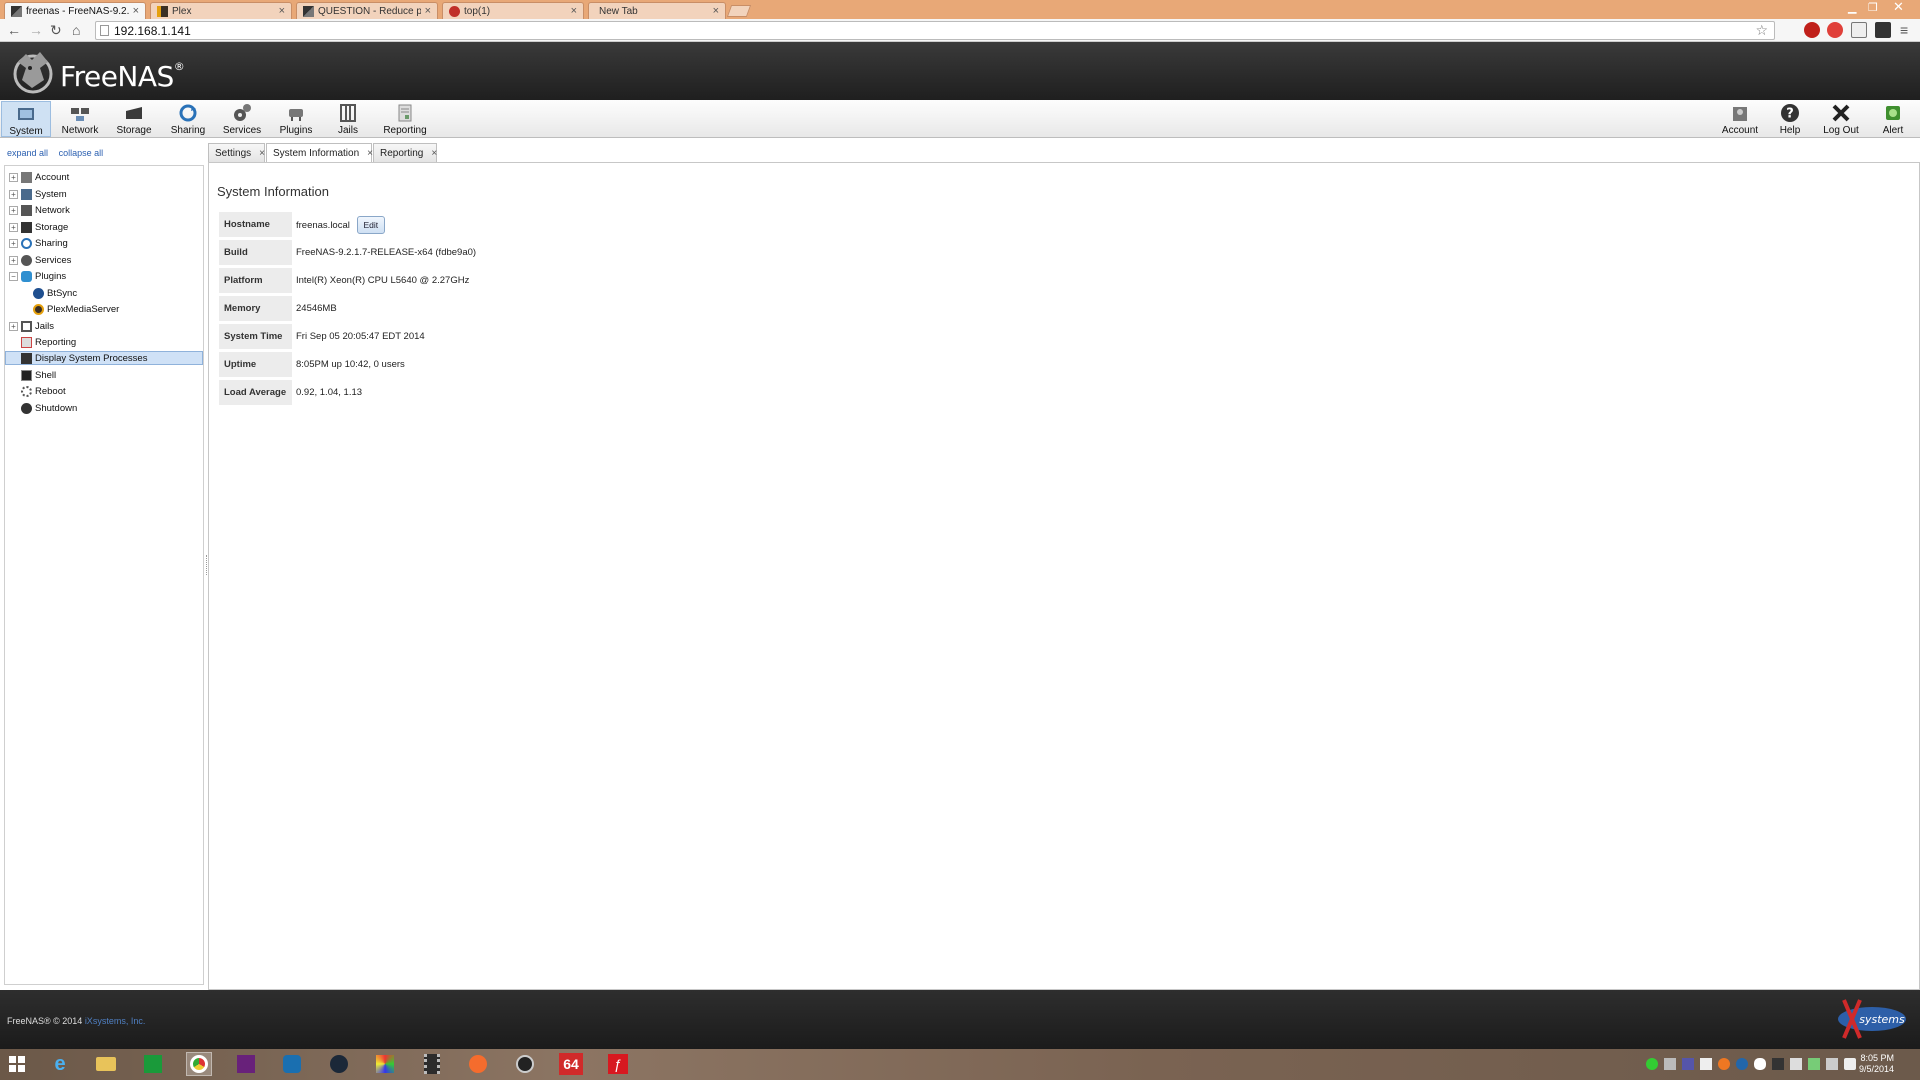 This screenshot has width=1920, height=1080. Describe the element at coordinates (292, 1064) in the screenshot. I see `uplay-icon` at that location.